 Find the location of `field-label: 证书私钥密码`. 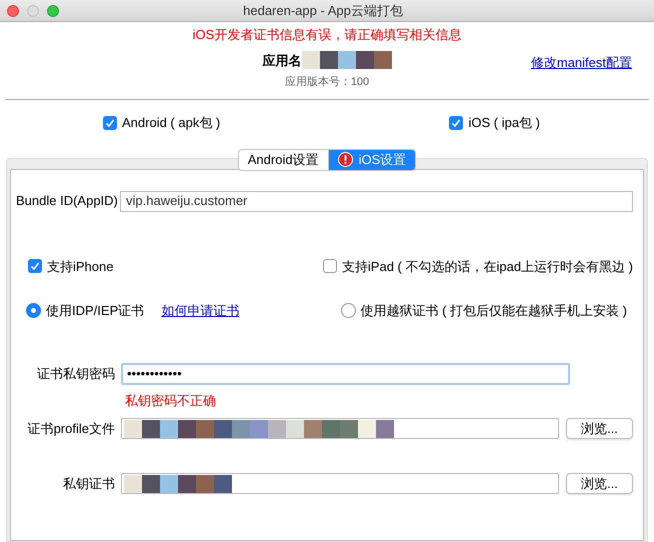

field-label: 证书私钥密码 is located at coordinates (76, 373).